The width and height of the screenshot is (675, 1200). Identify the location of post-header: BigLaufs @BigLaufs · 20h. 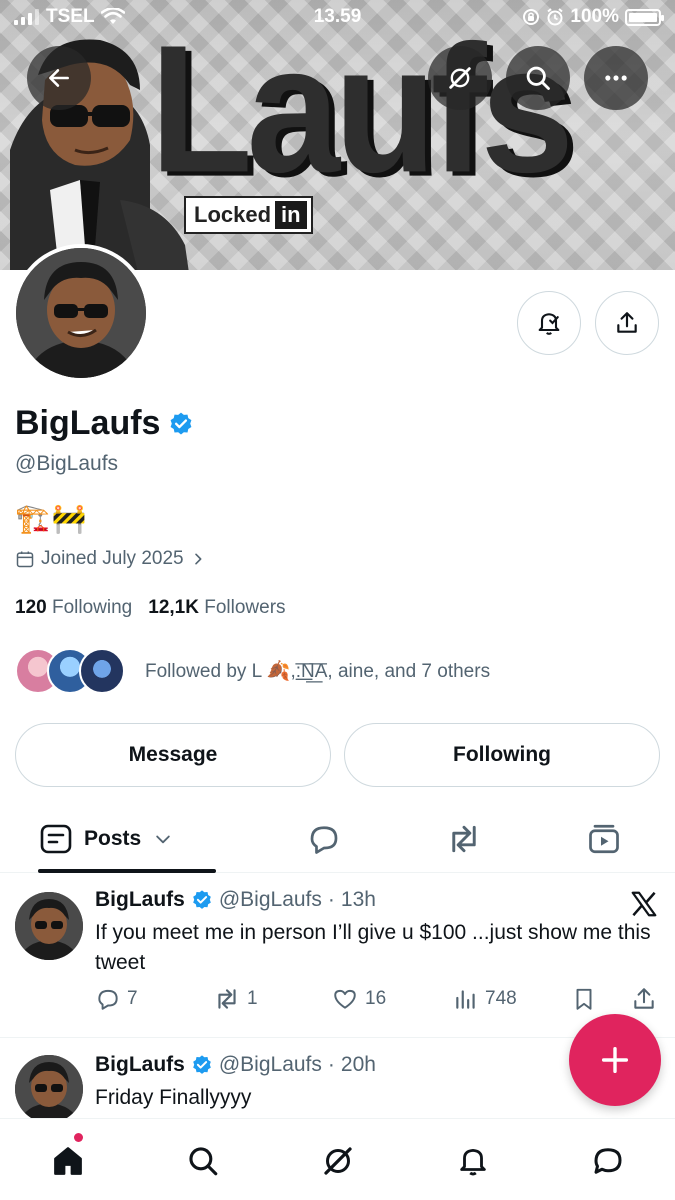
(235, 1065).